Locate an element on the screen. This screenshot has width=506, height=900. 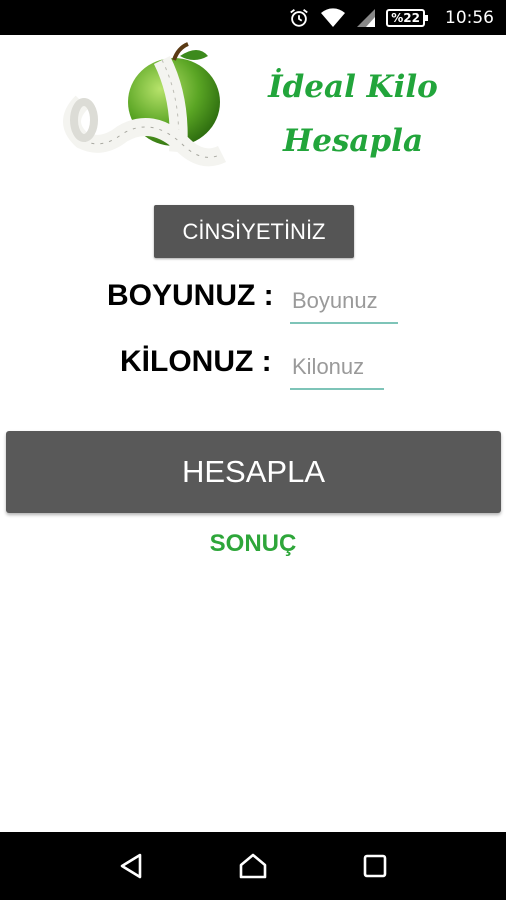
gender-button: CİNSİYETİNİZ is located at coordinates (254, 231).